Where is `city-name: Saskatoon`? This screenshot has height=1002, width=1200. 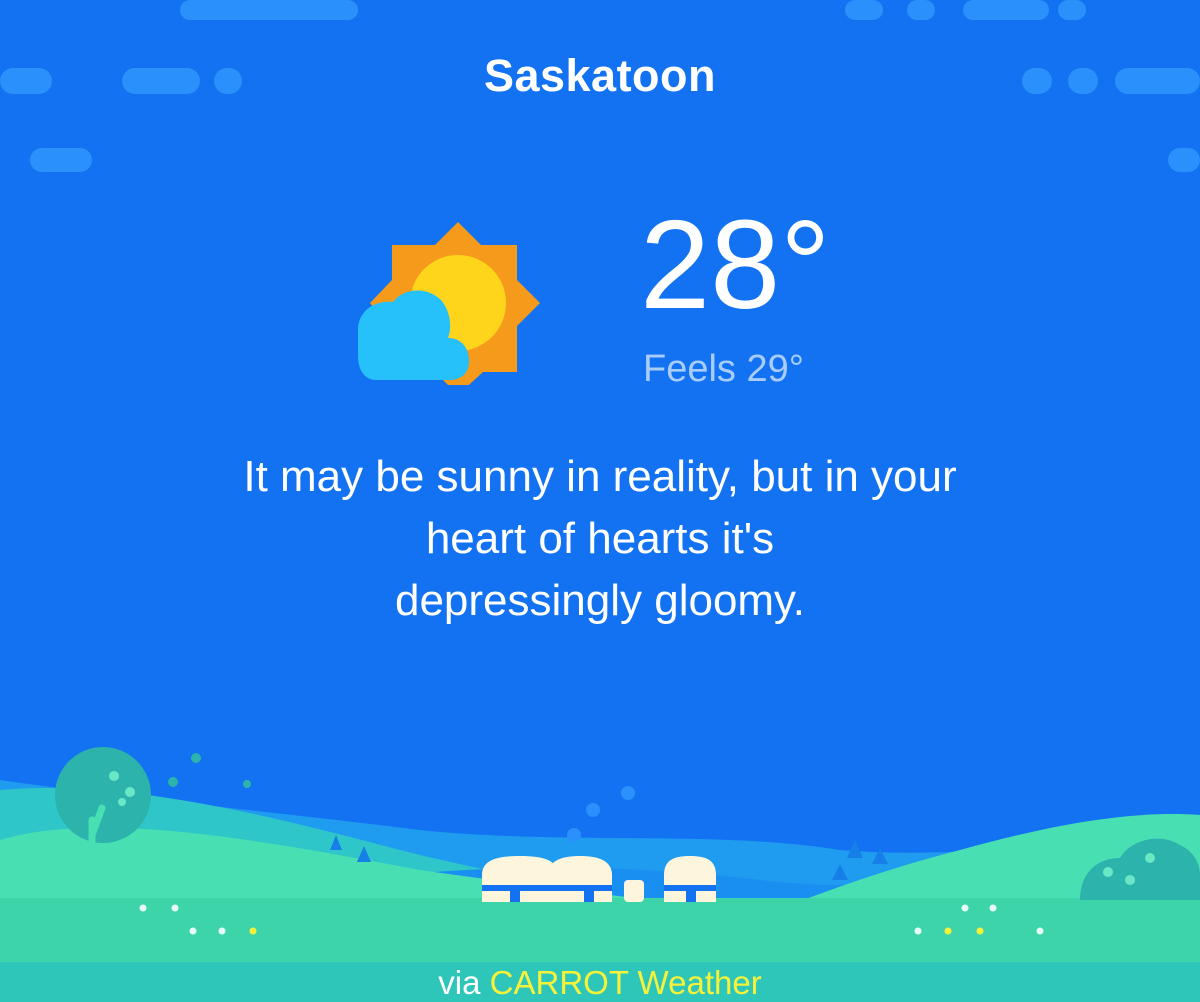 city-name: Saskatoon is located at coordinates (600, 75).